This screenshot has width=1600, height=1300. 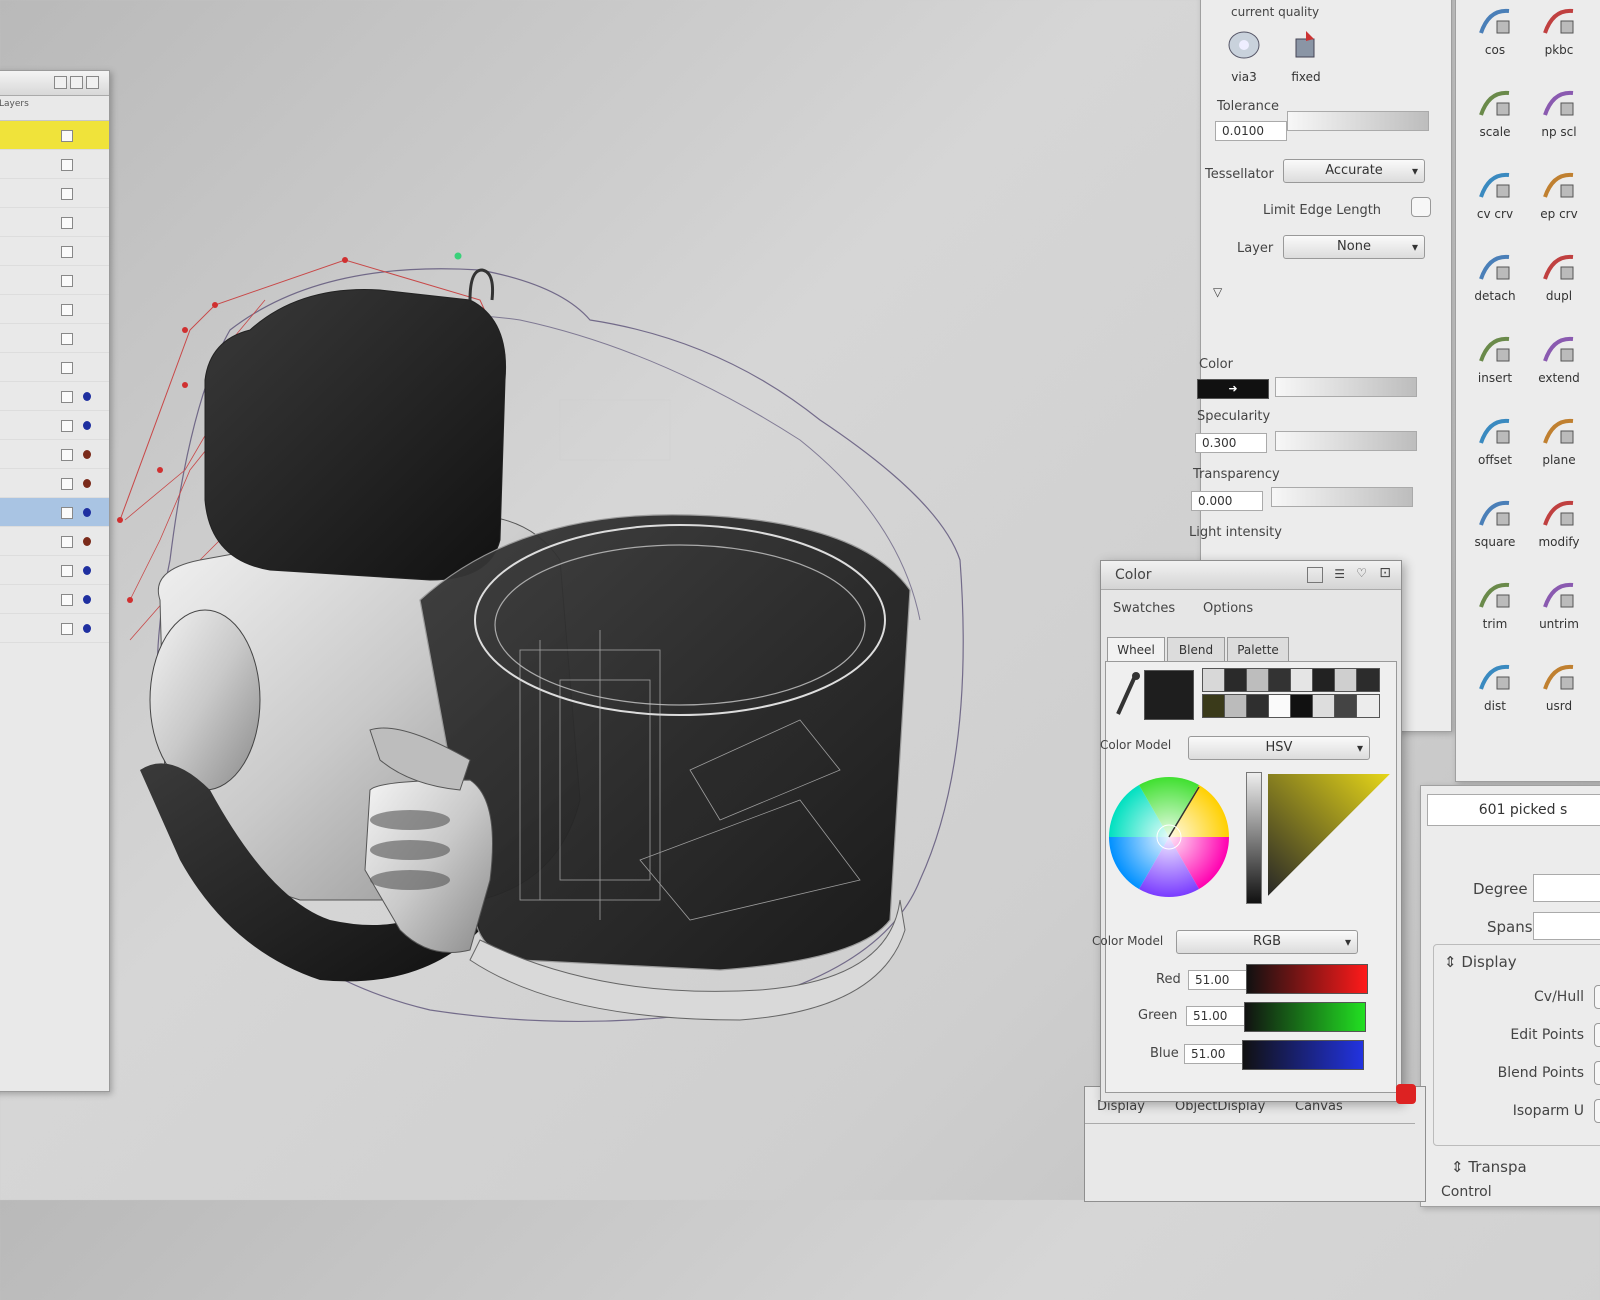 I want to click on specularity-slider, so click(x=1346, y=441).